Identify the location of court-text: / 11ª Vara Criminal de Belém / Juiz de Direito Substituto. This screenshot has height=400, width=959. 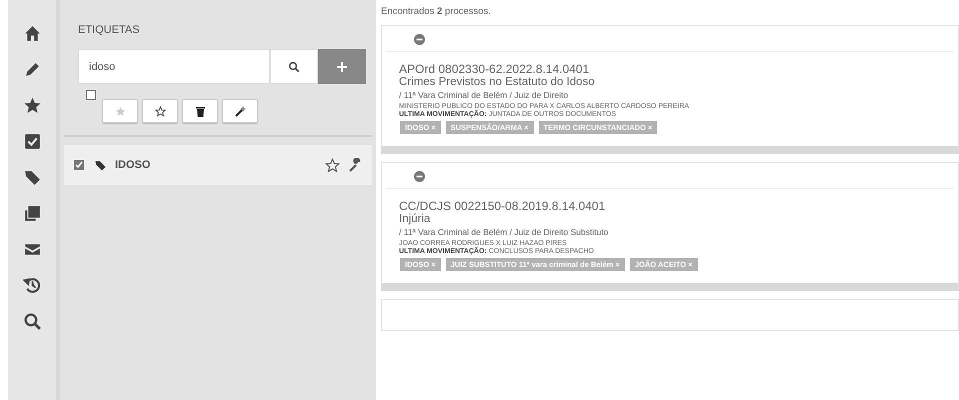
(504, 232).